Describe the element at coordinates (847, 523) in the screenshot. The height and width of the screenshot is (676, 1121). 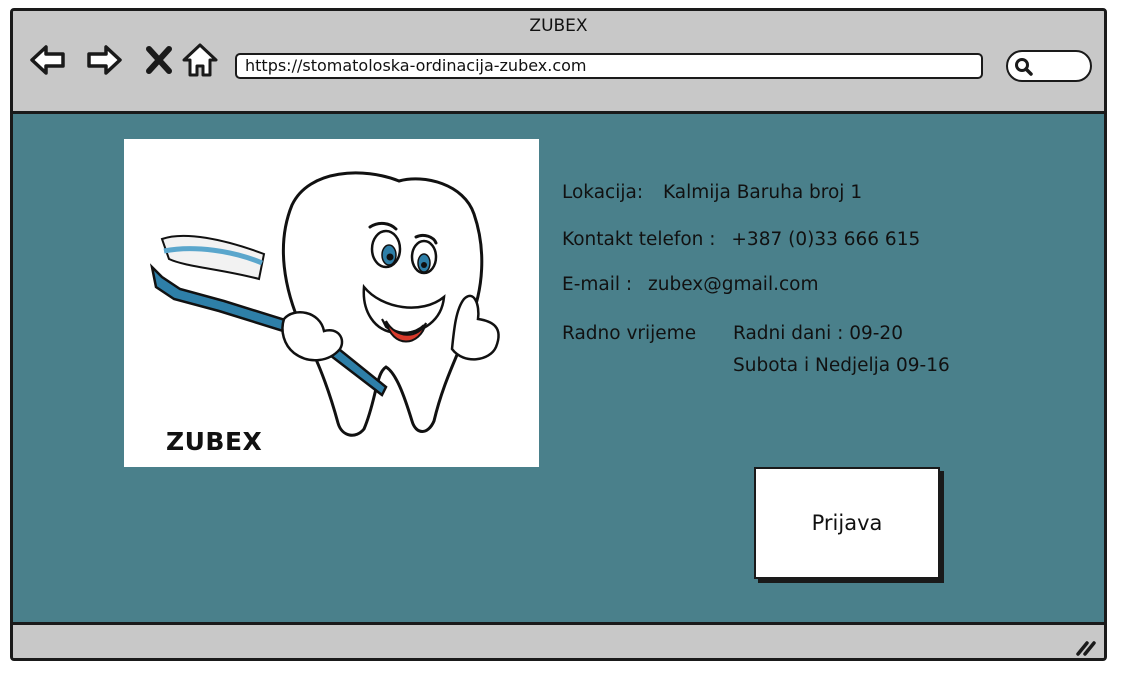
I see `login-button: Prijava` at that location.